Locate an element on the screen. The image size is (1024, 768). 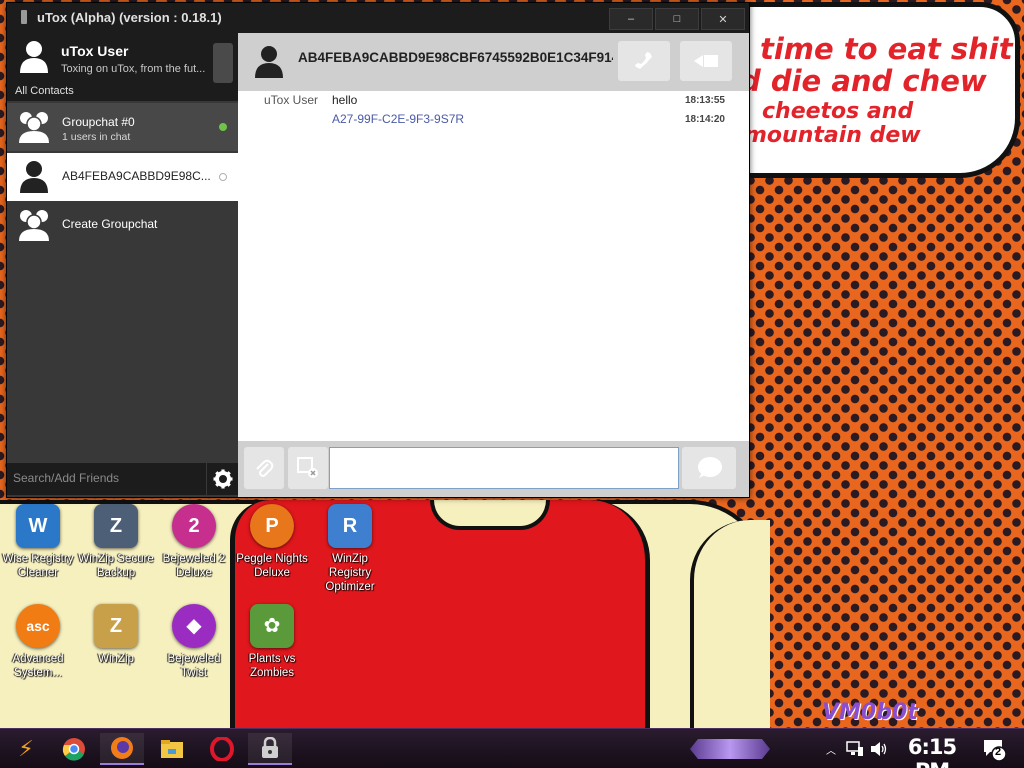
create-groupchat-button: Create Groupchat is located at coordinates (122, 225).